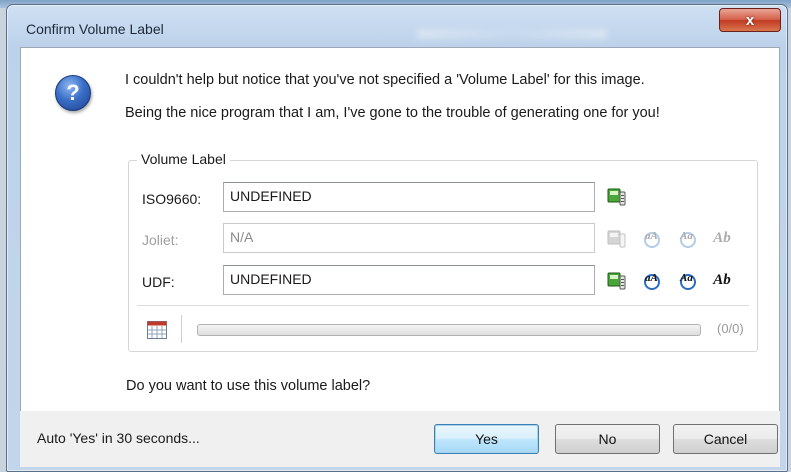 This screenshot has height=472, width=791. Describe the element at coordinates (183, 159) in the screenshot. I see `volume-label-group-title: Volume Label` at that location.